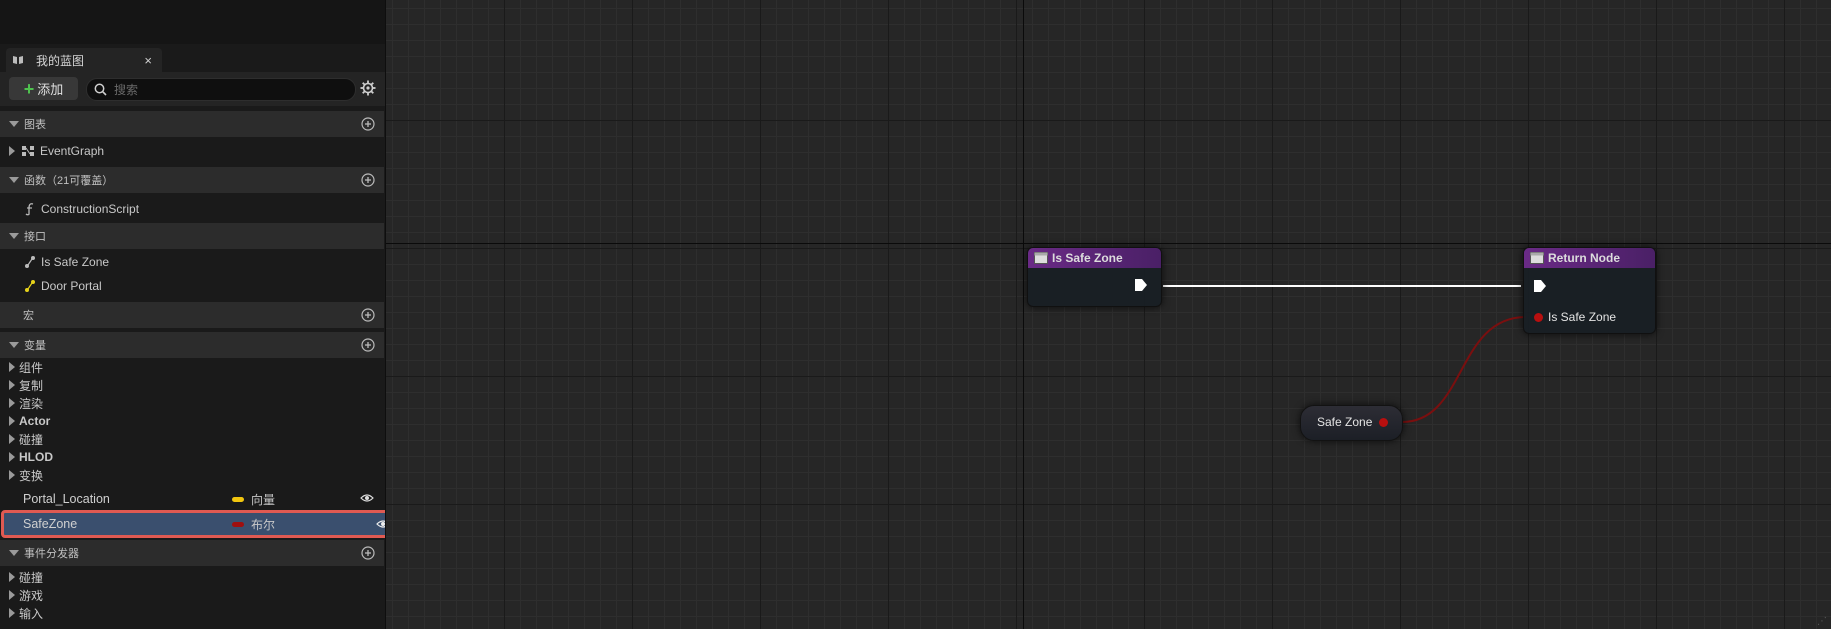  I want to click on category-collision: 碰撞, so click(192, 439).